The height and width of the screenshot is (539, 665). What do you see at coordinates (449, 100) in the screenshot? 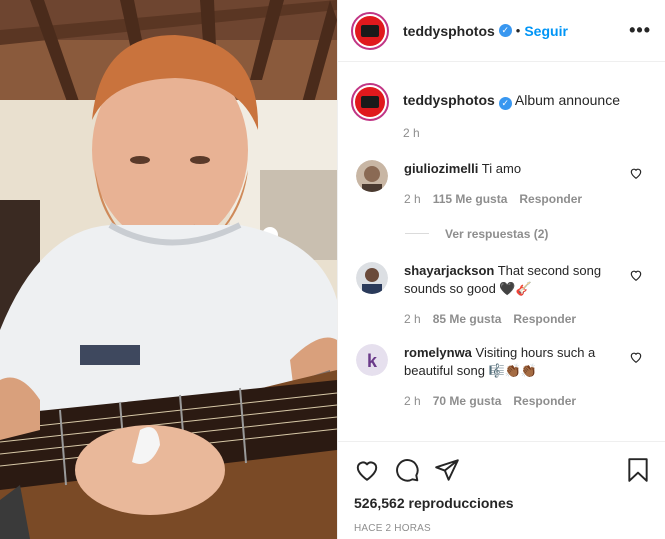
I see `caption-username: teddysphotos` at bounding box center [449, 100].